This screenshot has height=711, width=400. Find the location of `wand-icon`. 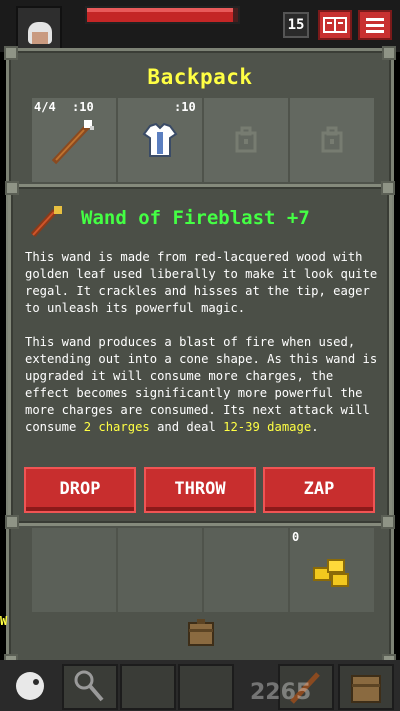

wand-icon is located at coordinates (74, 140).